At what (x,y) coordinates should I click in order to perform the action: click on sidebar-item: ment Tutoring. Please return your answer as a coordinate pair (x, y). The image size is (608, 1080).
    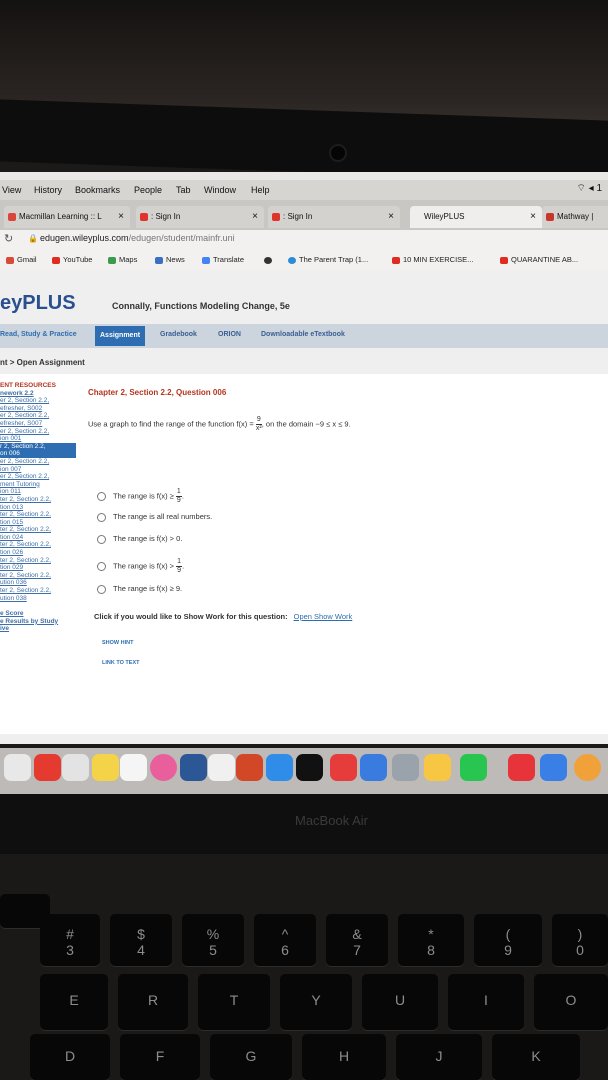
    Looking at the image, I should click on (38, 485).